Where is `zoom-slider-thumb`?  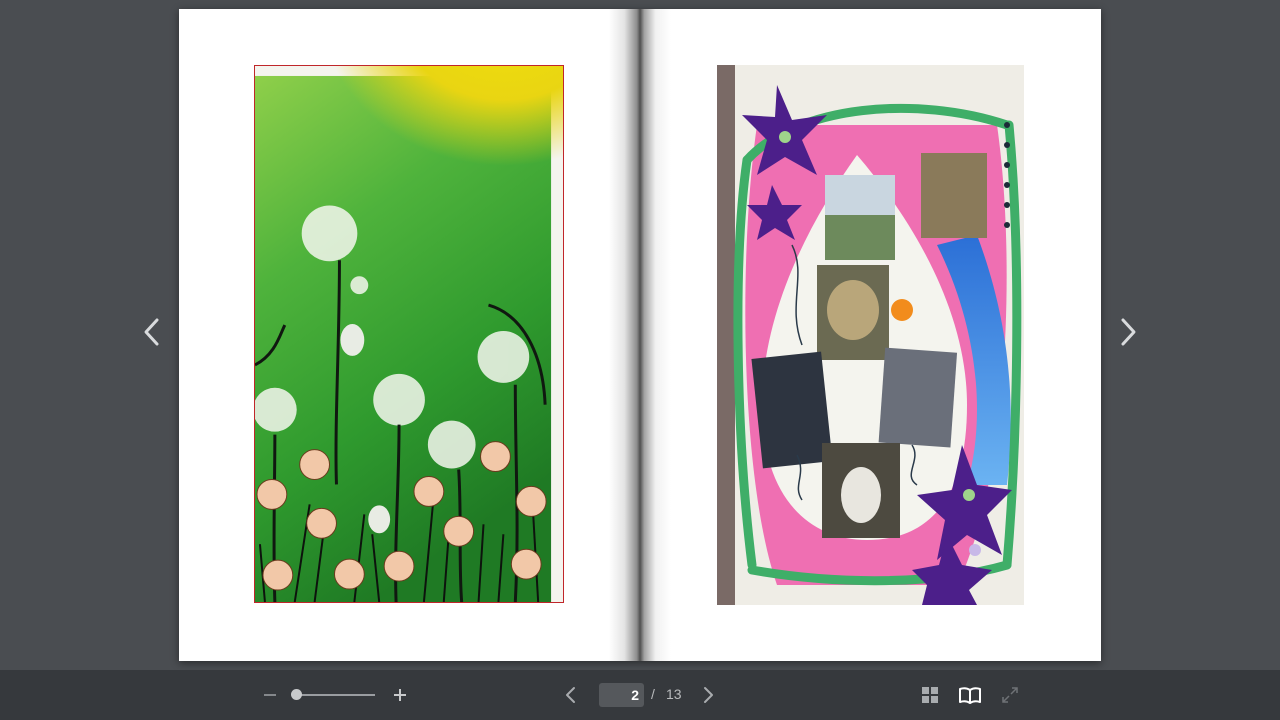
zoom-slider-thumb is located at coordinates (296, 694).